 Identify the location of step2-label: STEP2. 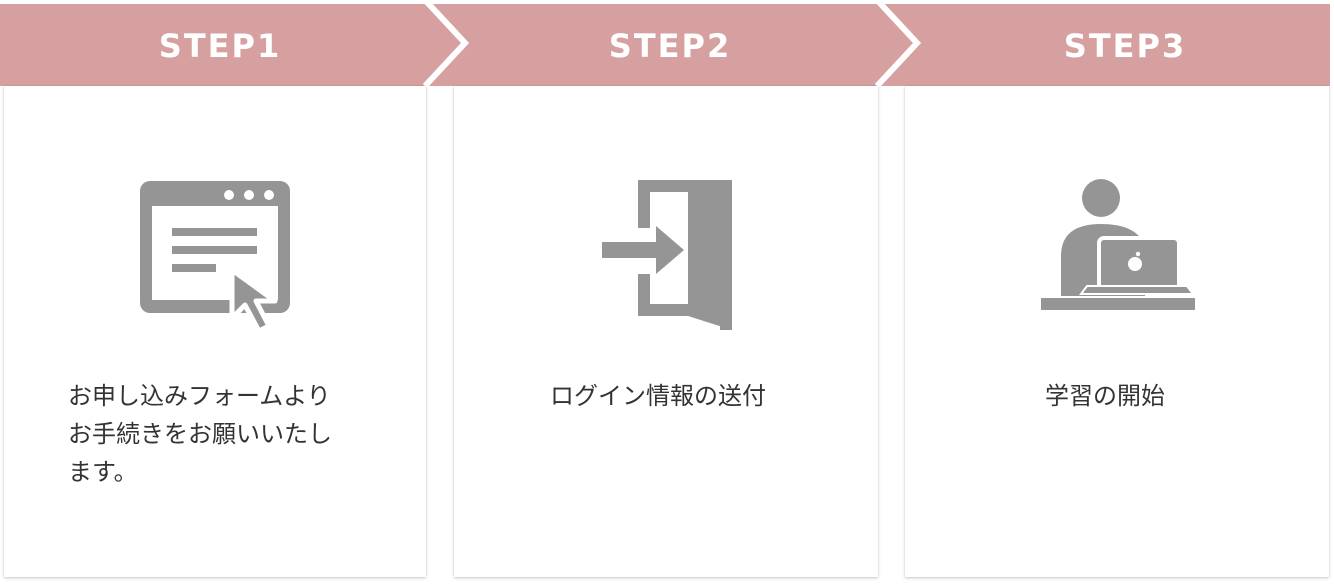
(670, 46).